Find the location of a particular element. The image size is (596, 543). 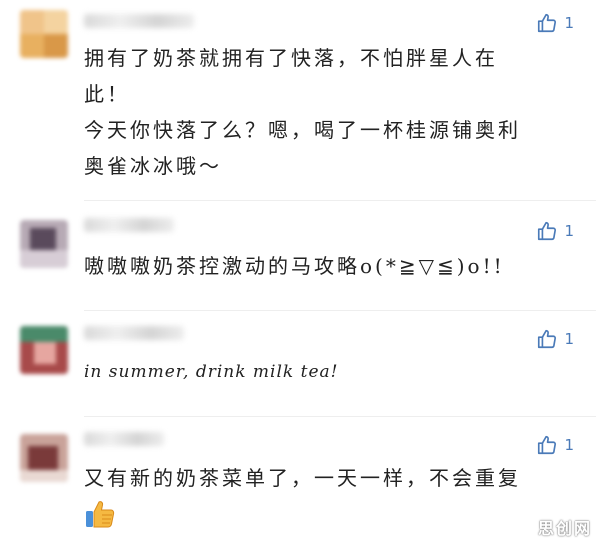

thumbs-up-emoji-icon is located at coordinates (100, 514).